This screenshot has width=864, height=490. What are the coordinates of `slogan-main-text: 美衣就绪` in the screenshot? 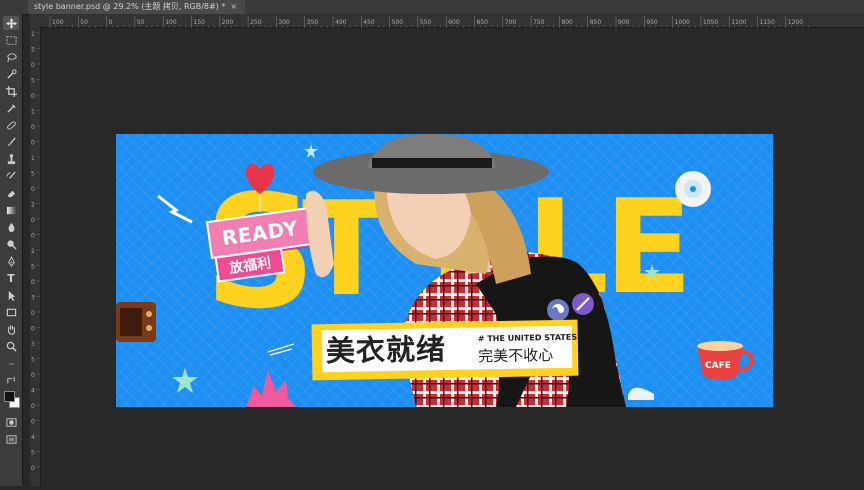 It's located at (386, 350).